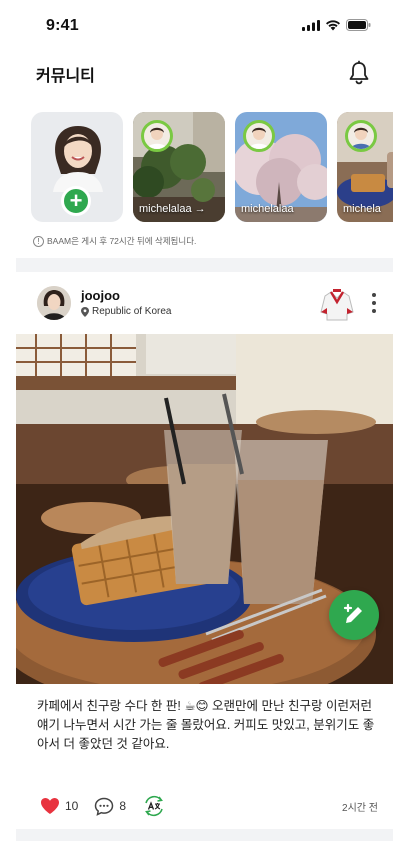  Describe the element at coordinates (362, 209) in the screenshot. I see `story-username: michela` at that location.